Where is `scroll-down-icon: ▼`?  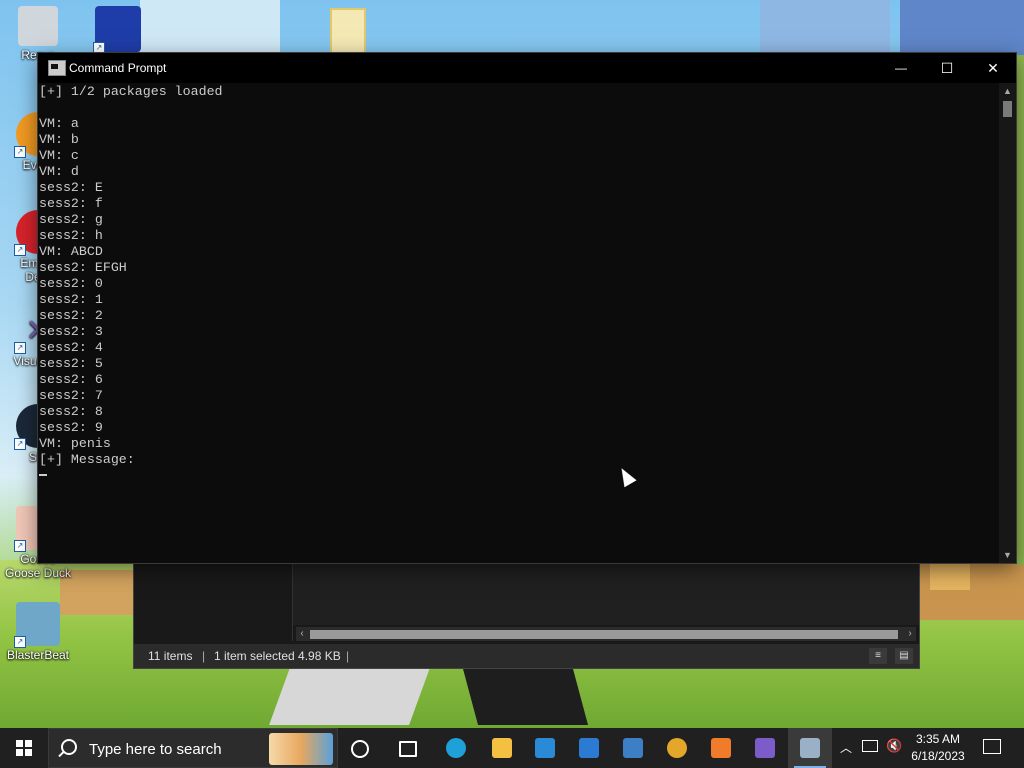 scroll-down-icon: ▼ is located at coordinates (1007, 555).